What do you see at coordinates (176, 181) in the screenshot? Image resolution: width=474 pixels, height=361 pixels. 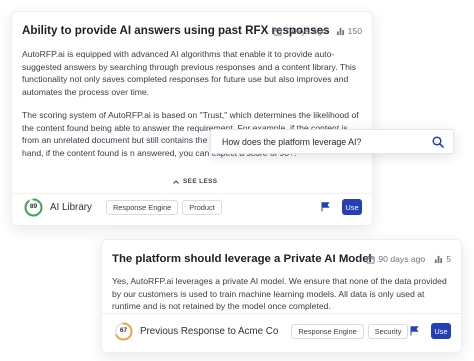 I see `chevron-up-icon` at bounding box center [176, 181].